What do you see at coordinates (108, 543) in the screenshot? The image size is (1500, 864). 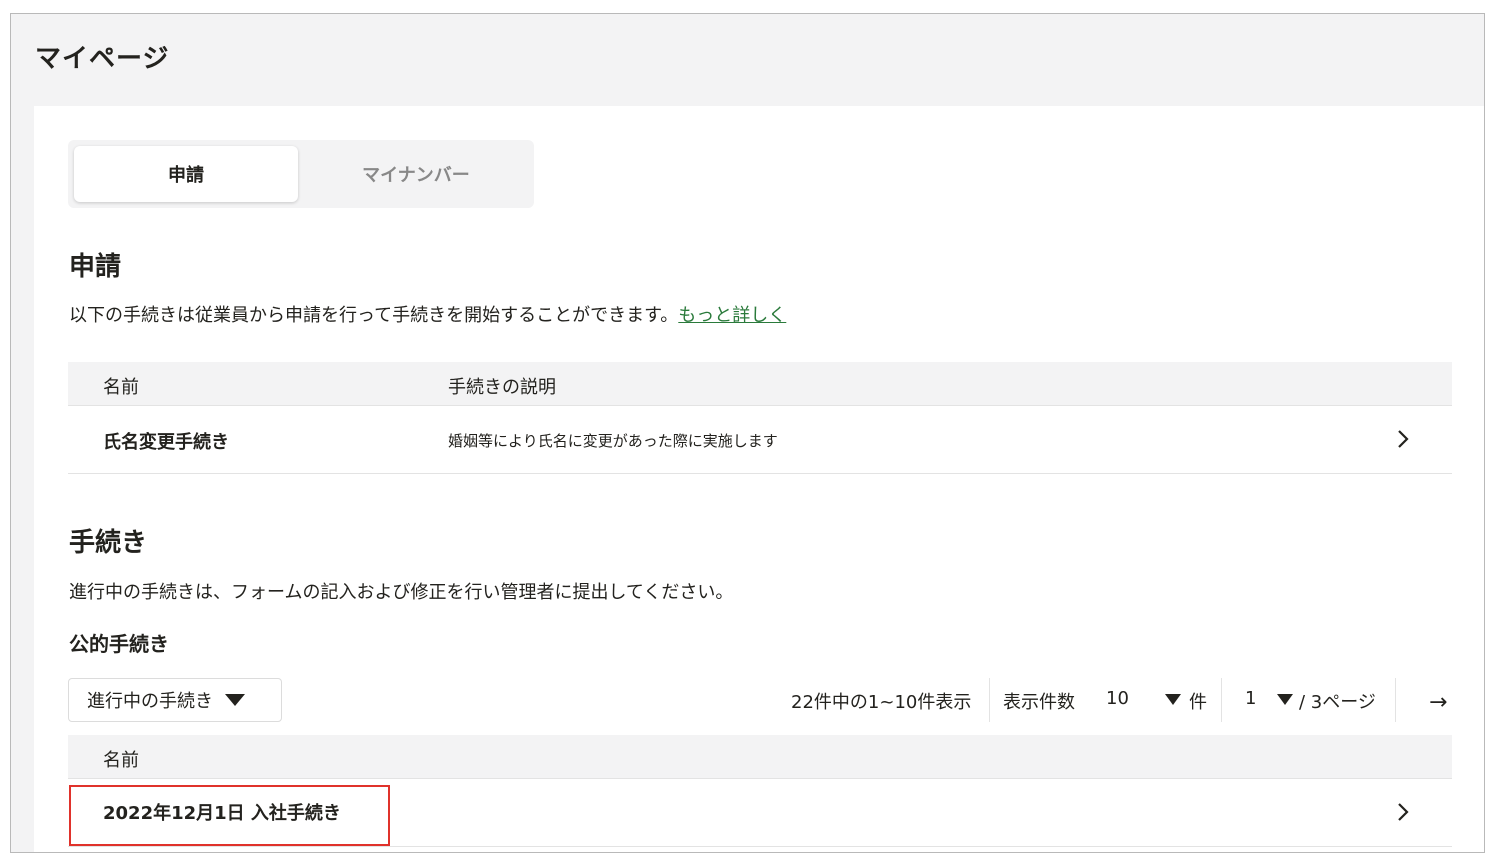 I see `procedures-heading: 手続き` at bounding box center [108, 543].